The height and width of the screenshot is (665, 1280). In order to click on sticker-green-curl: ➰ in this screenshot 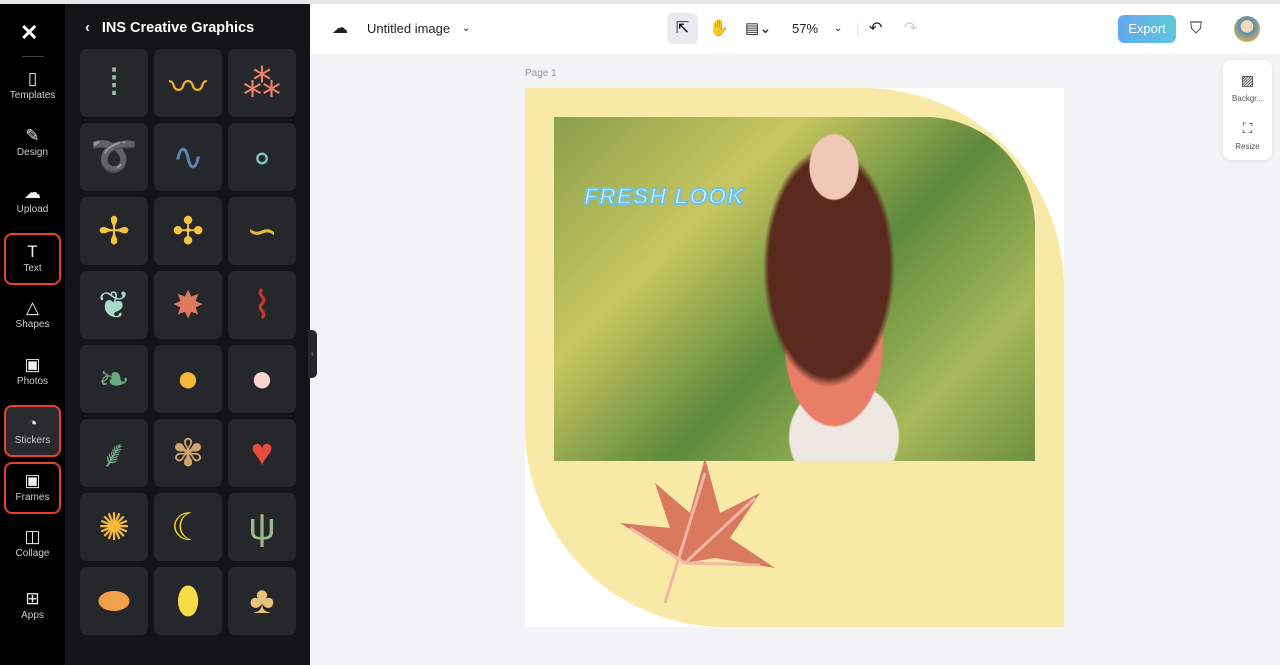, I will do `click(114, 157)`.